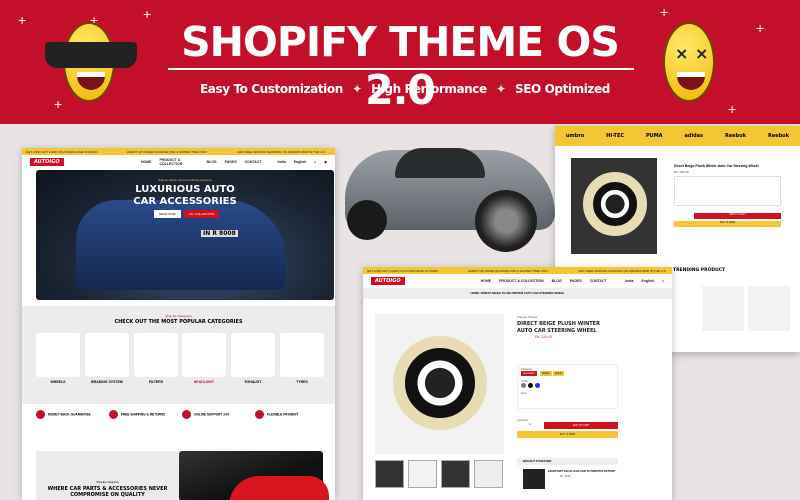  What do you see at coordinates (689, 62) in the screenshot?
I see `dizzy-emoji-icon: × ×` at bounding box center [689, 62].